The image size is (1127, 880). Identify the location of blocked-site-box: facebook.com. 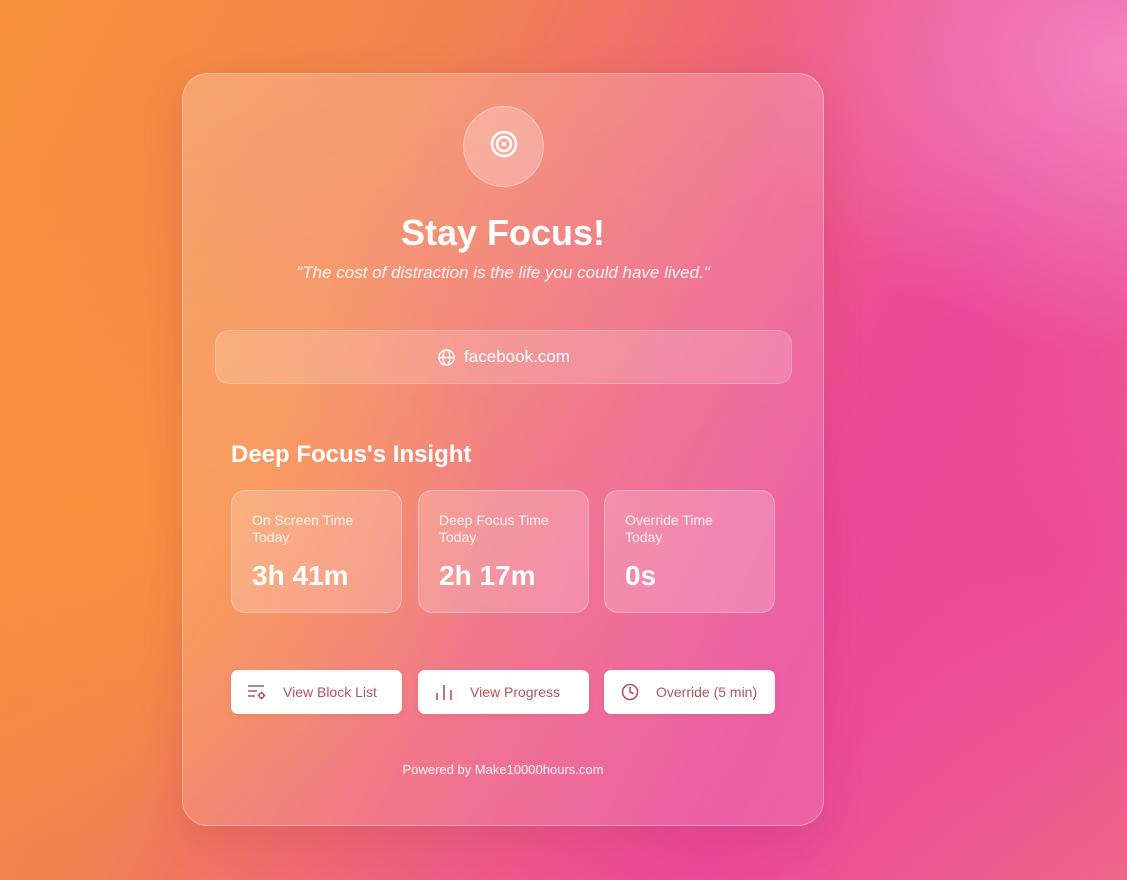
(503, 357).